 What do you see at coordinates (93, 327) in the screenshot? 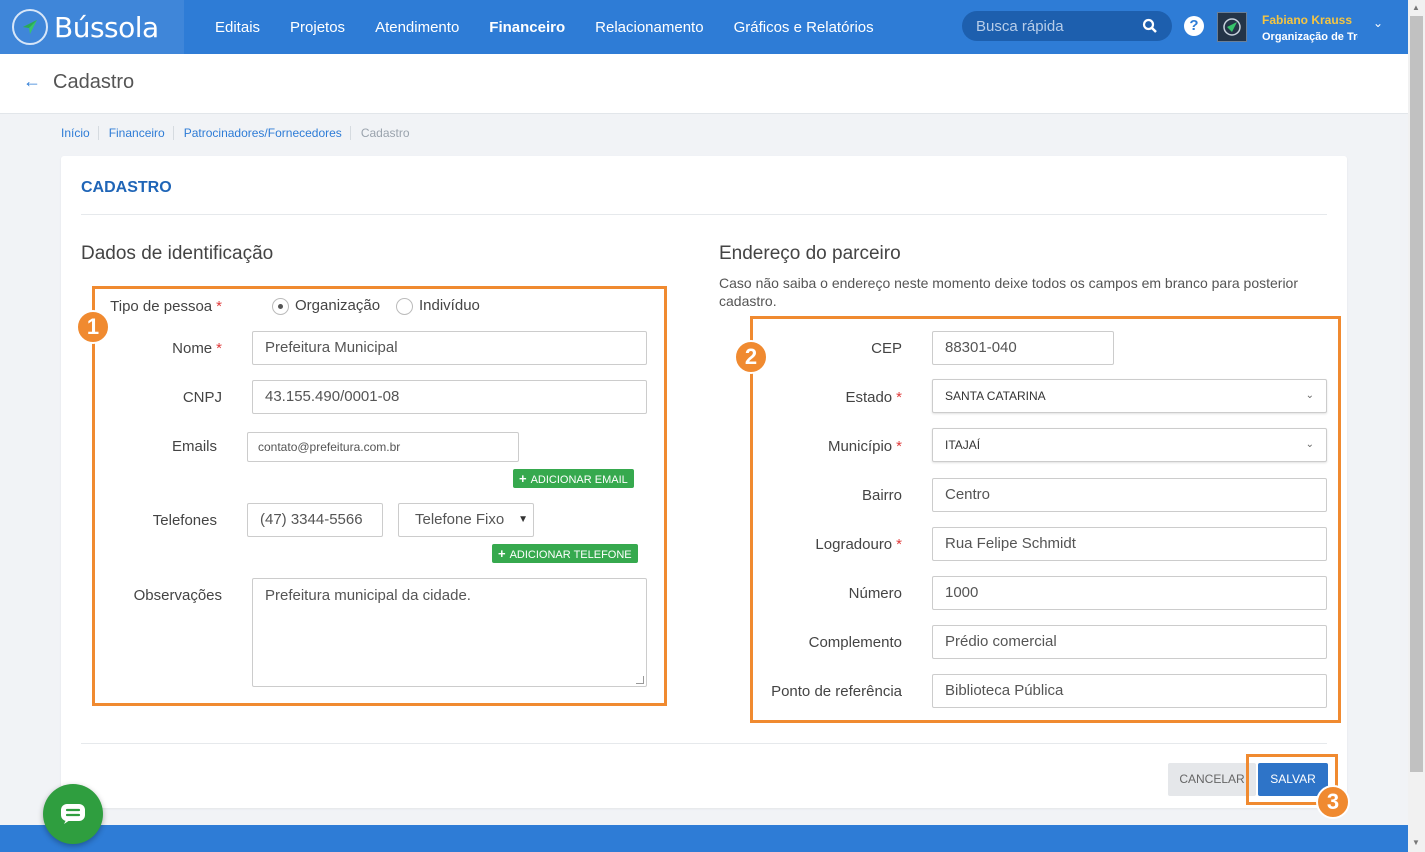
I see `step-badge-1: 1` at bounding box center [93, 327].